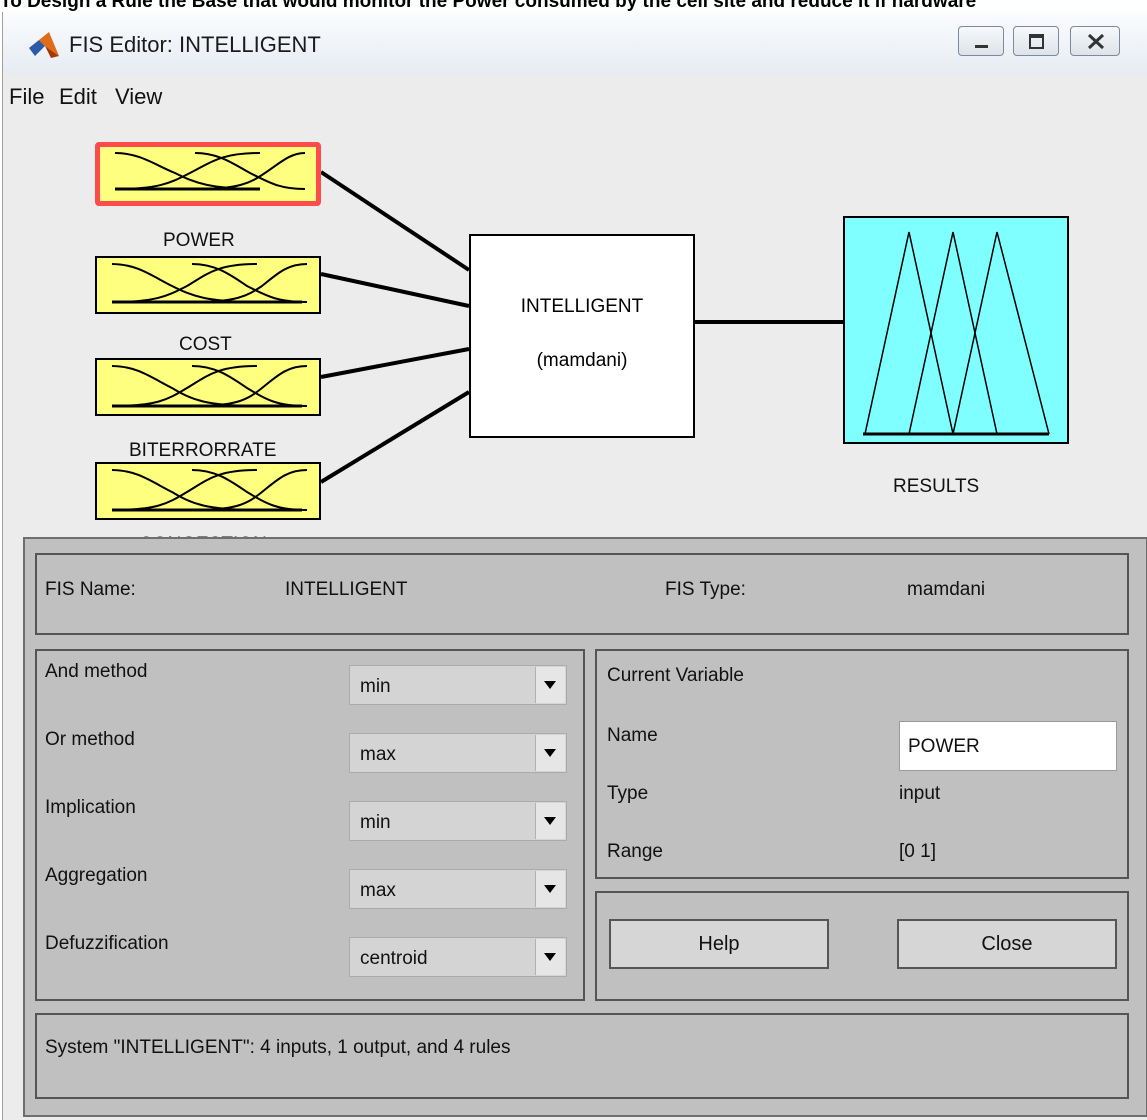  I want to click on variable-range-label: Range, so click(635, 851).